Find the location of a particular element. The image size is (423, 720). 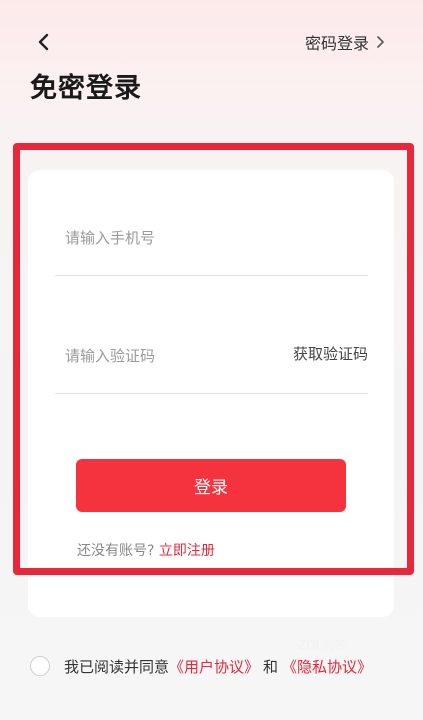

password-login-link: 密码登录 is located at coordinates (346, 42).